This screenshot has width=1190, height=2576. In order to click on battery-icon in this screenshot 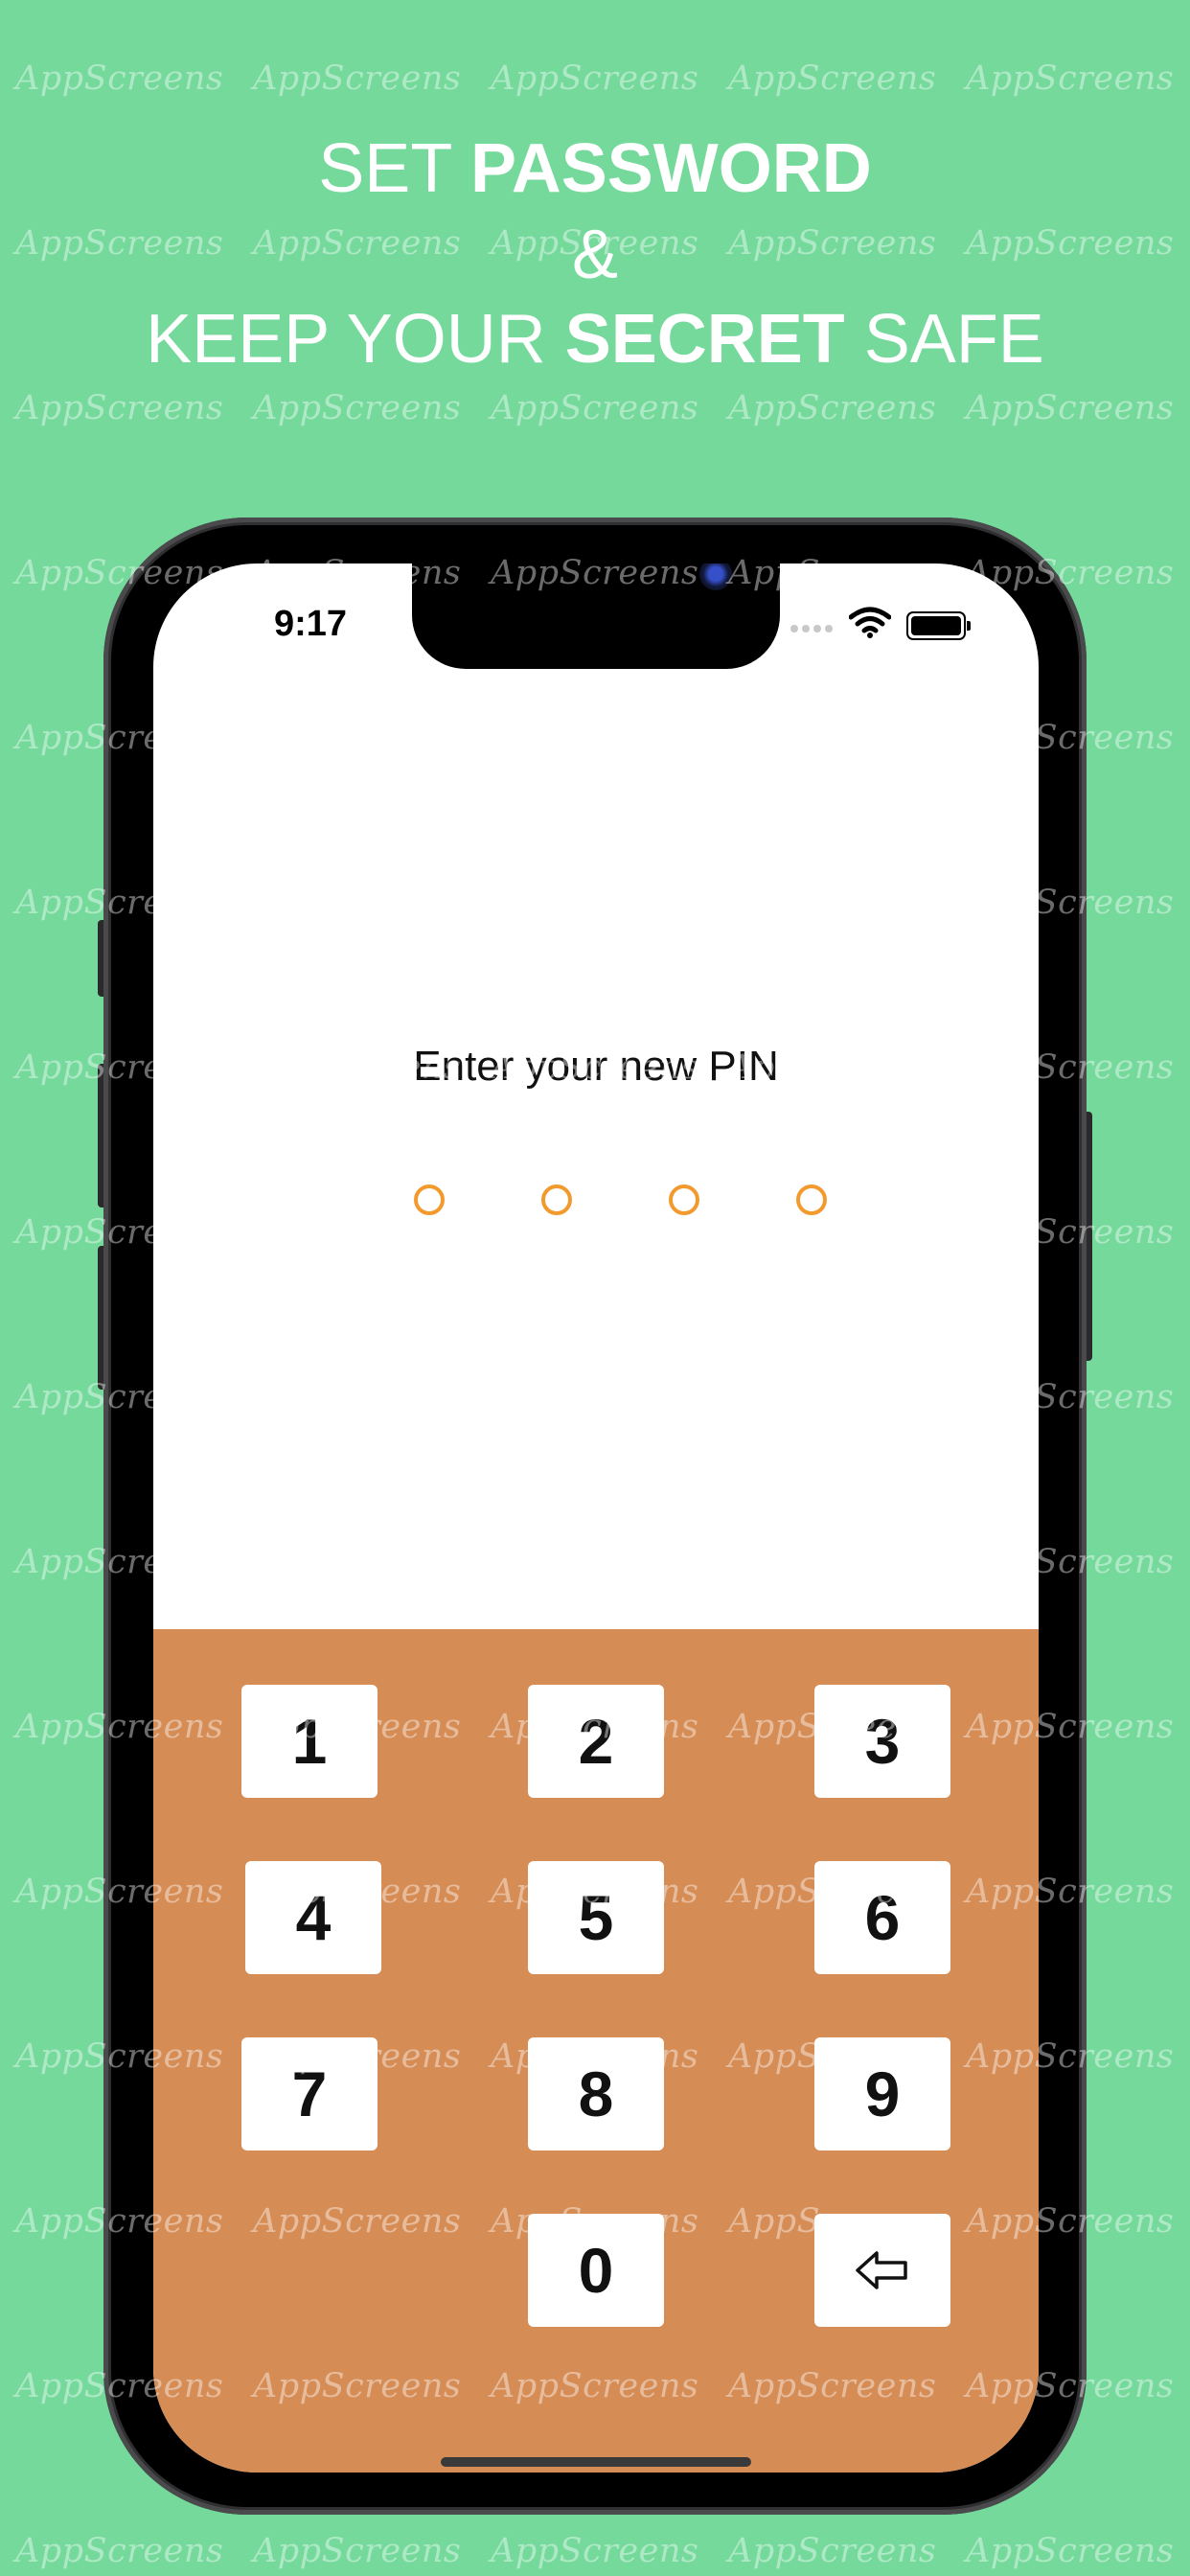, I will do `click(938, 625)`.